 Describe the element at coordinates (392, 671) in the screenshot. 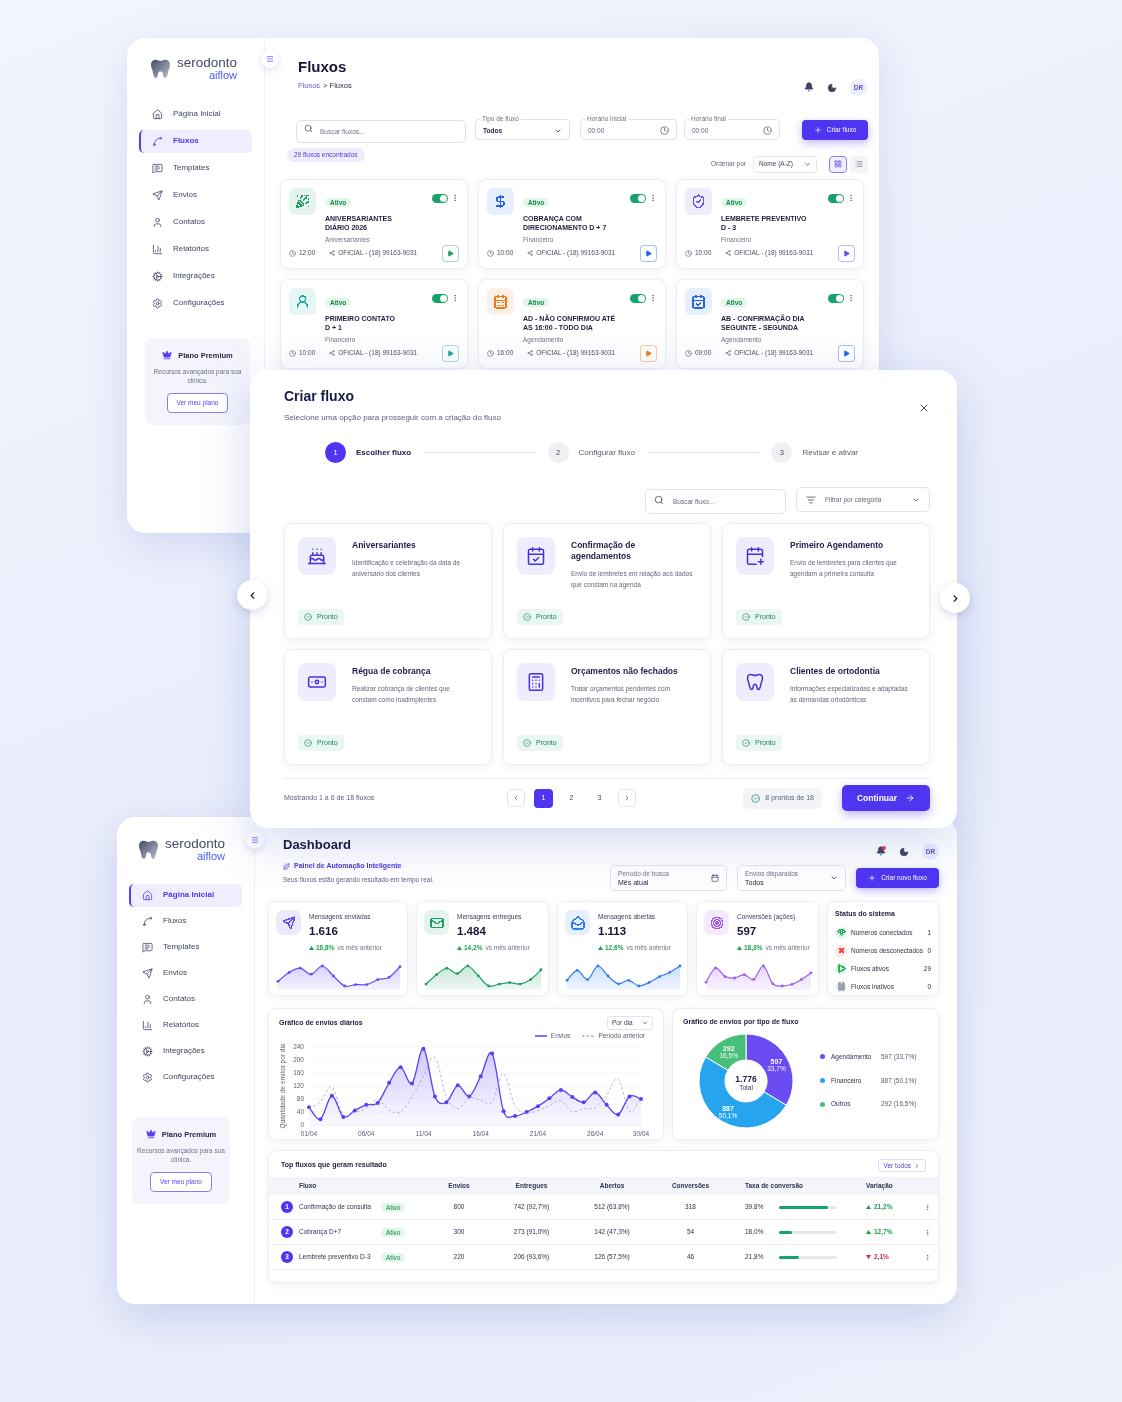

I see `template-title: Régua de cobrança` at that location.